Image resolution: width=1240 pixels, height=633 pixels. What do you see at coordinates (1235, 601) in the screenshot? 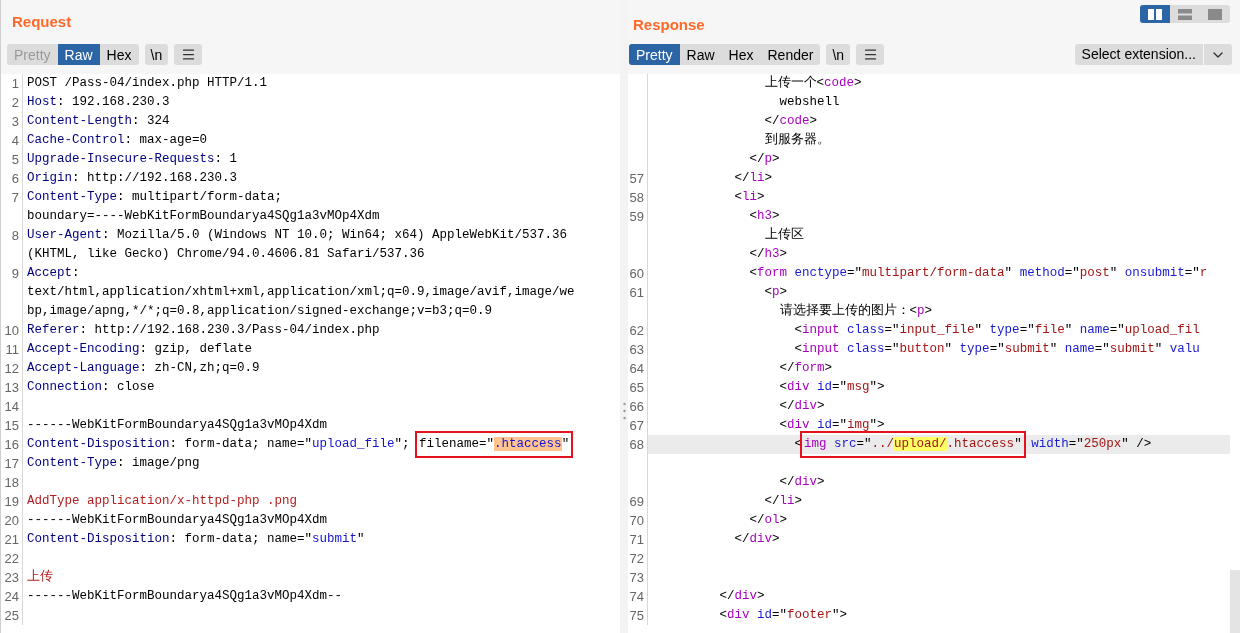
I see `scrollbar-thumb` at bounding box center [1235, 601].